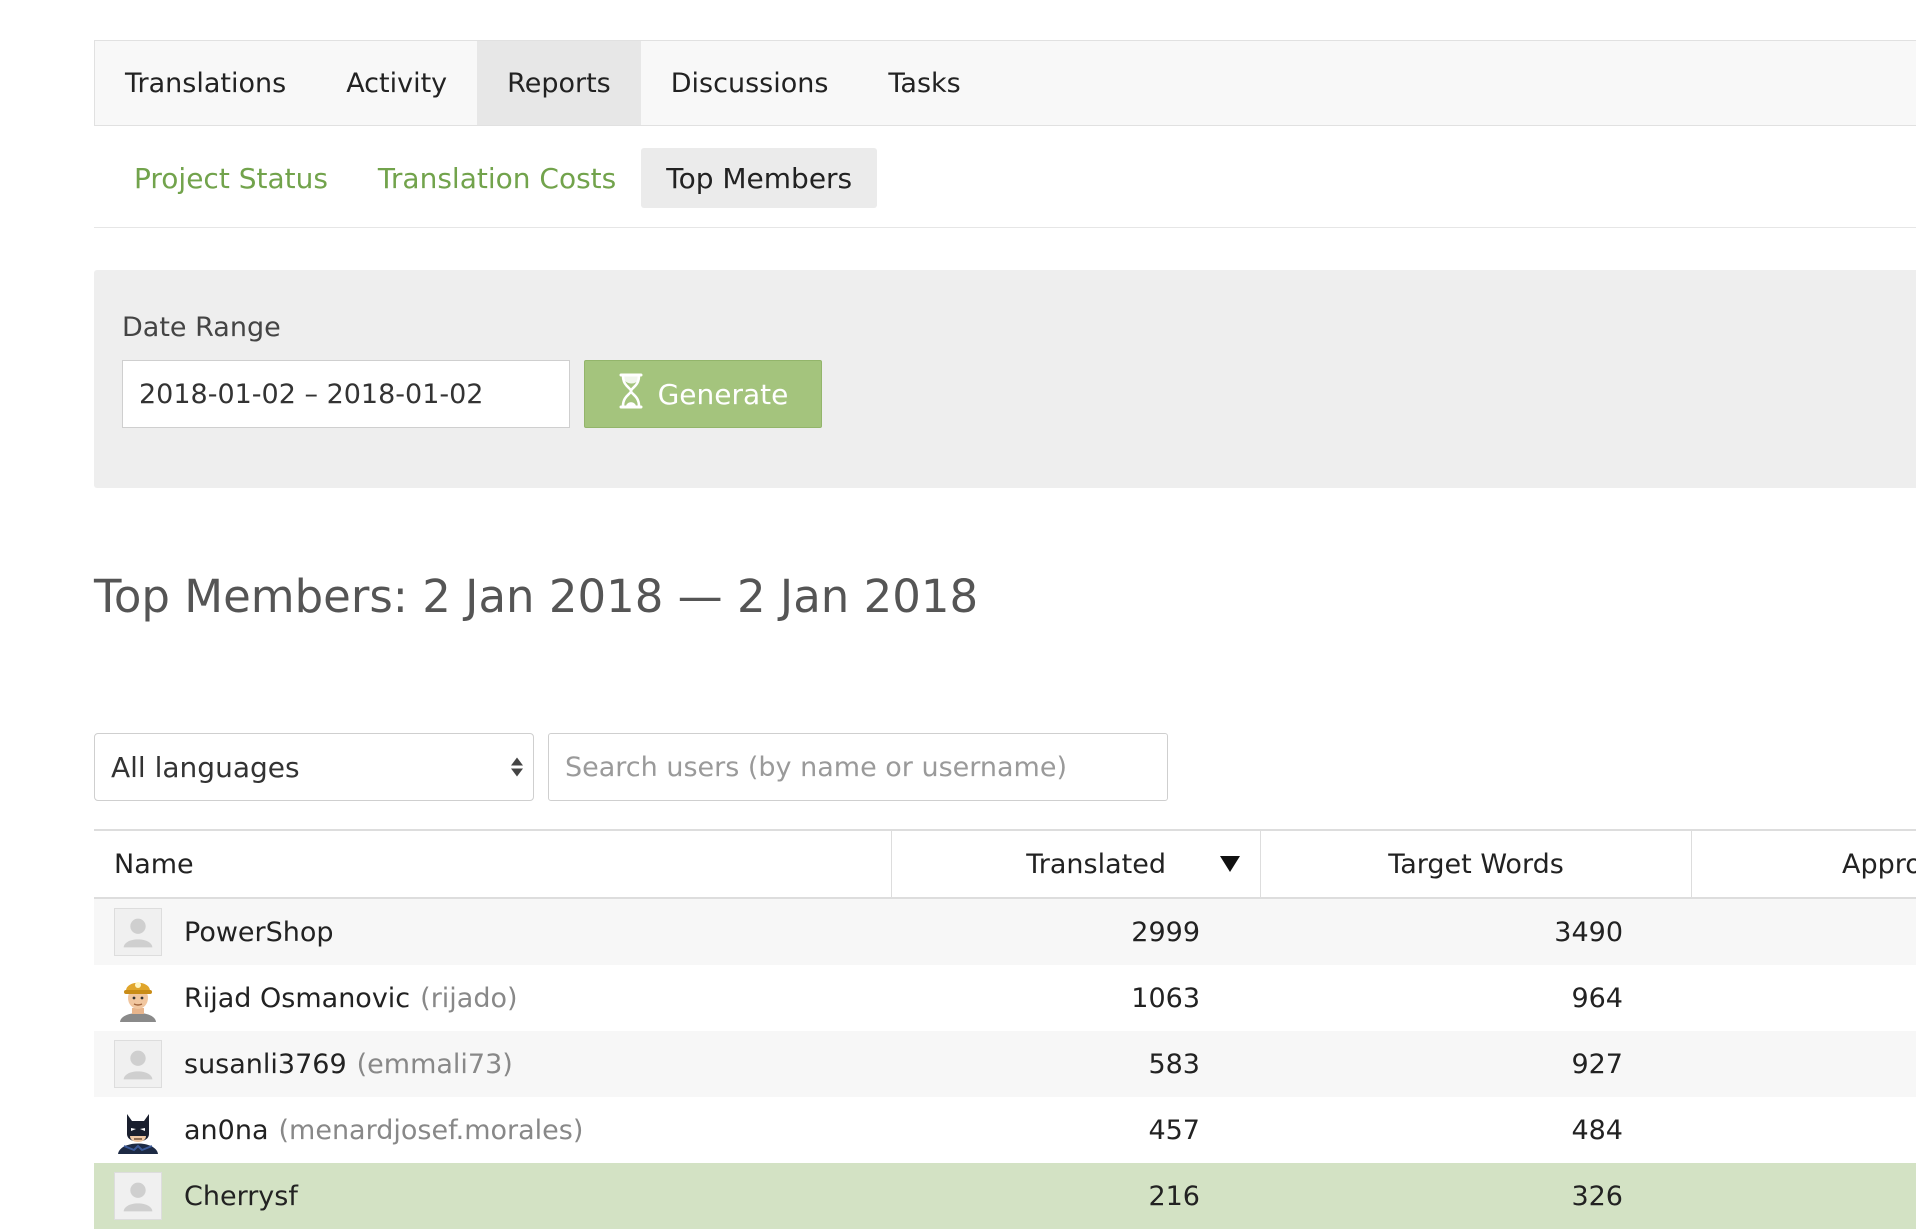 Image resolution: width=1916 pixels, height=1229 pixels. Describe the element at coordinates (1475, 864) in the screenshot. I see `header-target-words: Target Words` at that location.